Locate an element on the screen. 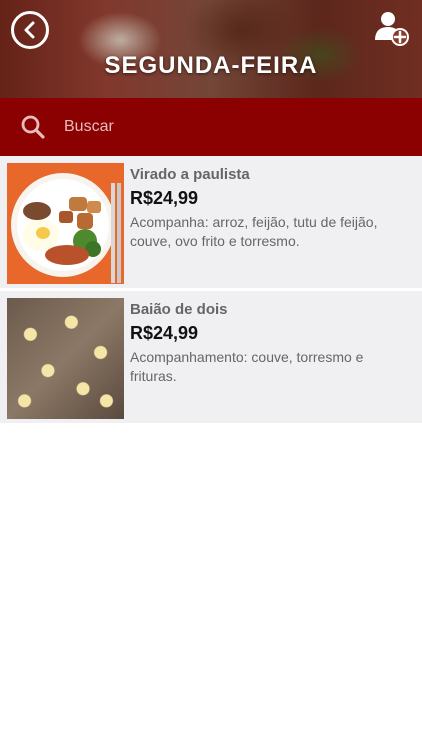  dish-name: Virado a paulista is located at coordinates (190, 174).